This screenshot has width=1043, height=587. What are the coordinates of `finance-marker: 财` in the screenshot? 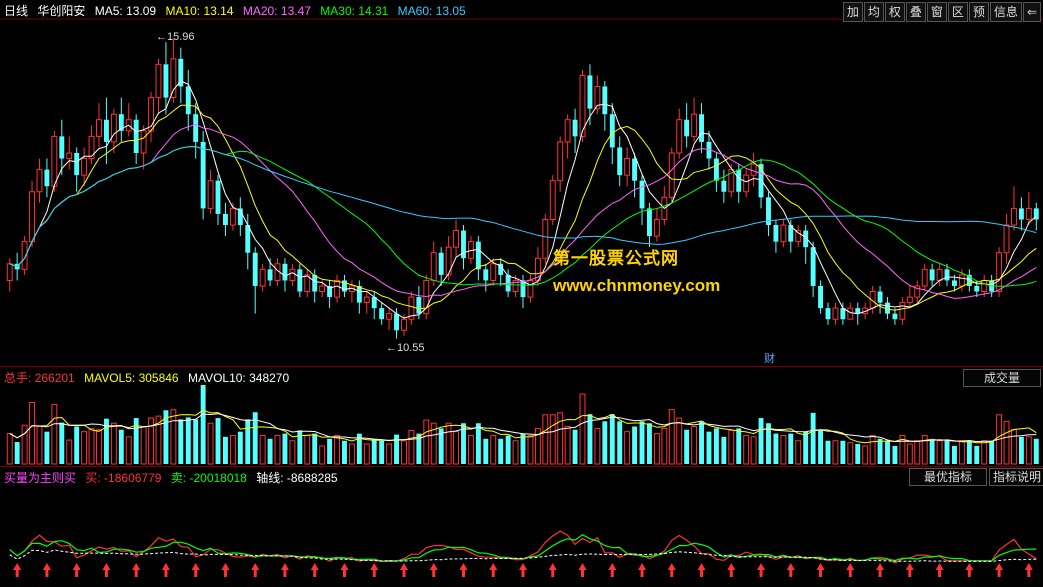 It's located at (769, 358).